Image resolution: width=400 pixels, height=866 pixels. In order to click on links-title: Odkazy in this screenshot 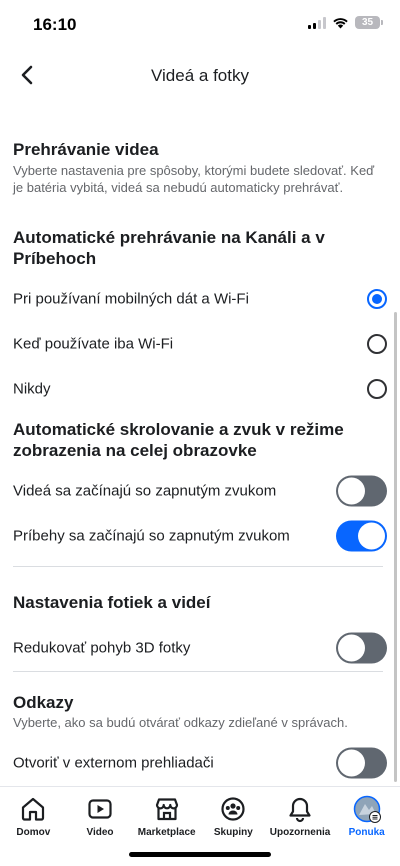, I will do `click(43, 702)`.